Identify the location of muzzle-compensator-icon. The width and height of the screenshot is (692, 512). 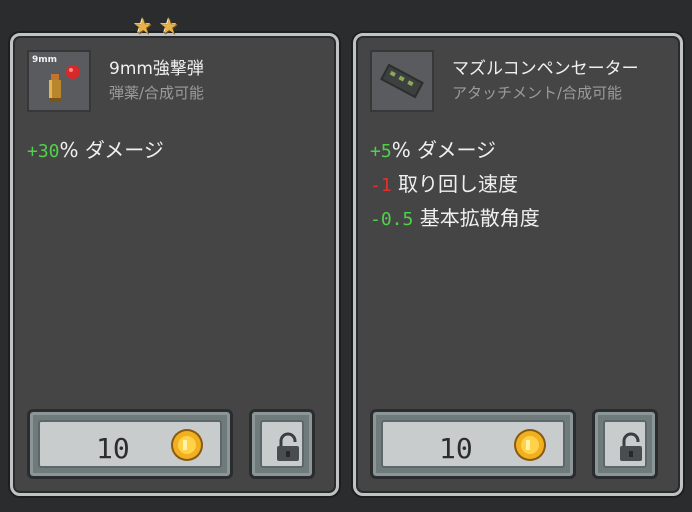
(402, 81).